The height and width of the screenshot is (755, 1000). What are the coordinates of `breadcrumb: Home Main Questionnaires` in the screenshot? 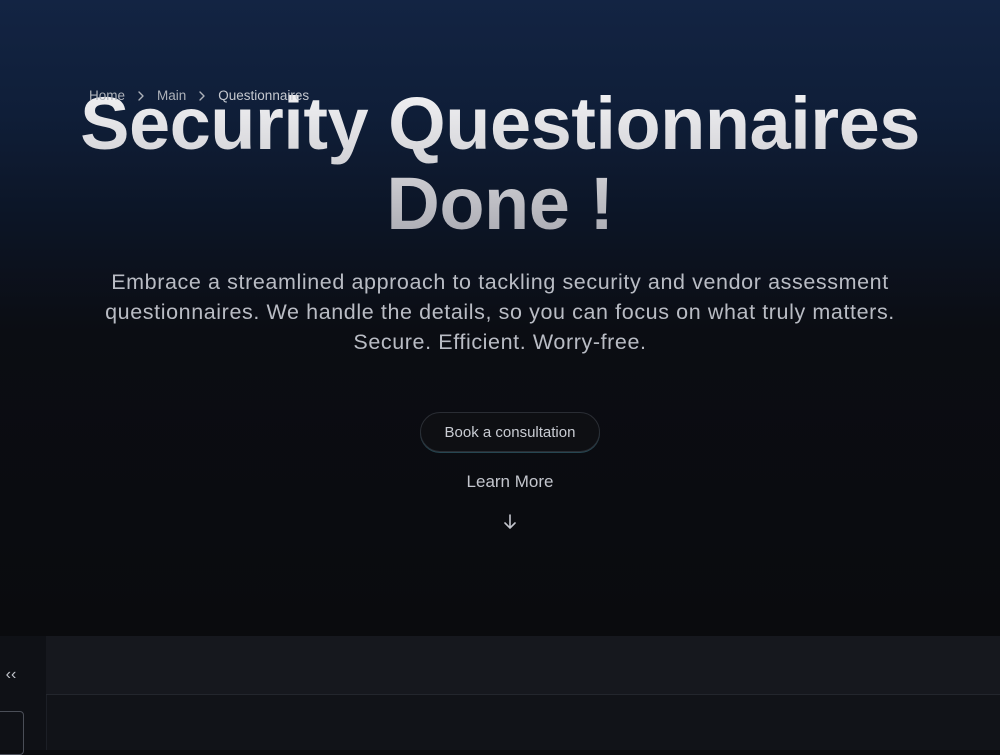 It's located at (199, 95).